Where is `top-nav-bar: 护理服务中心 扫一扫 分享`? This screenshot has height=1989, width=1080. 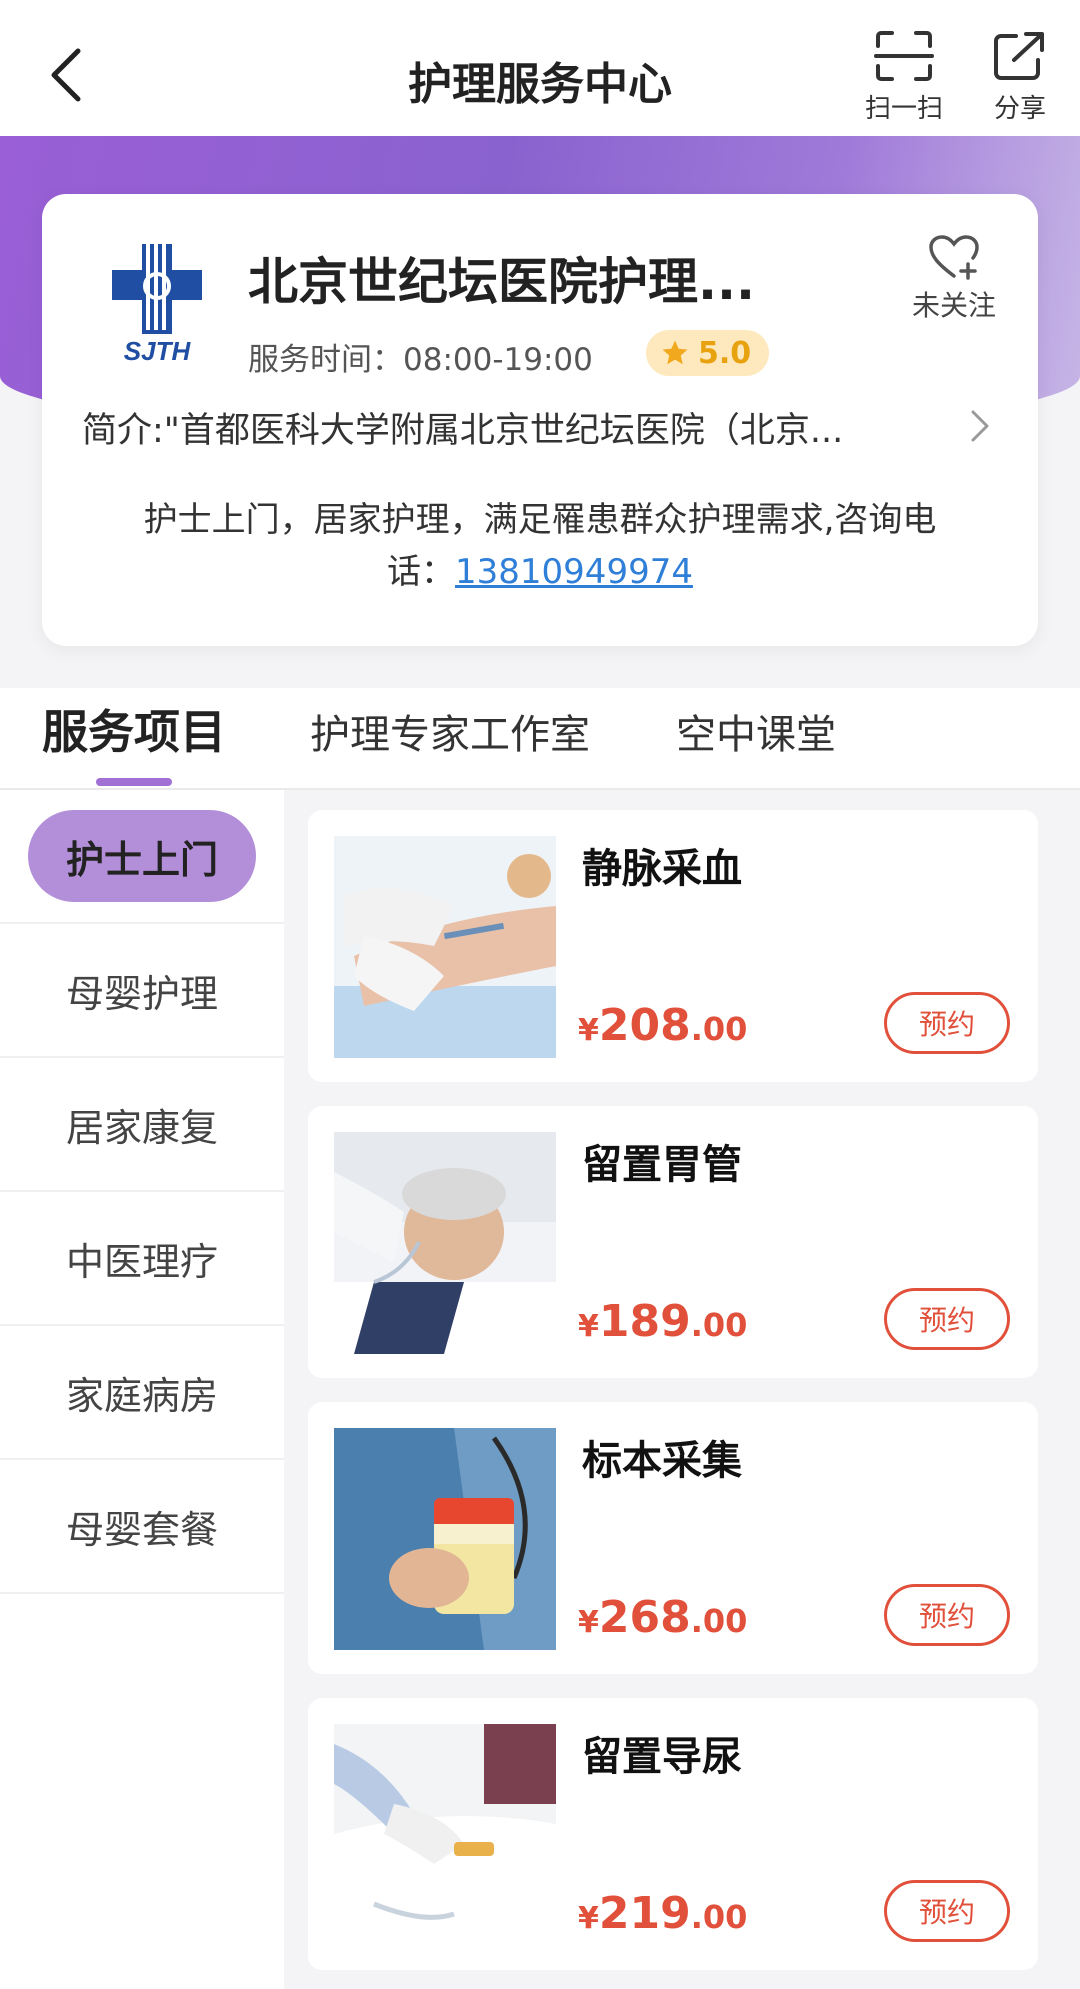
top-nav-bar: 护理服务中心 扫一扫 分享 is located at coordinates (540, 68).